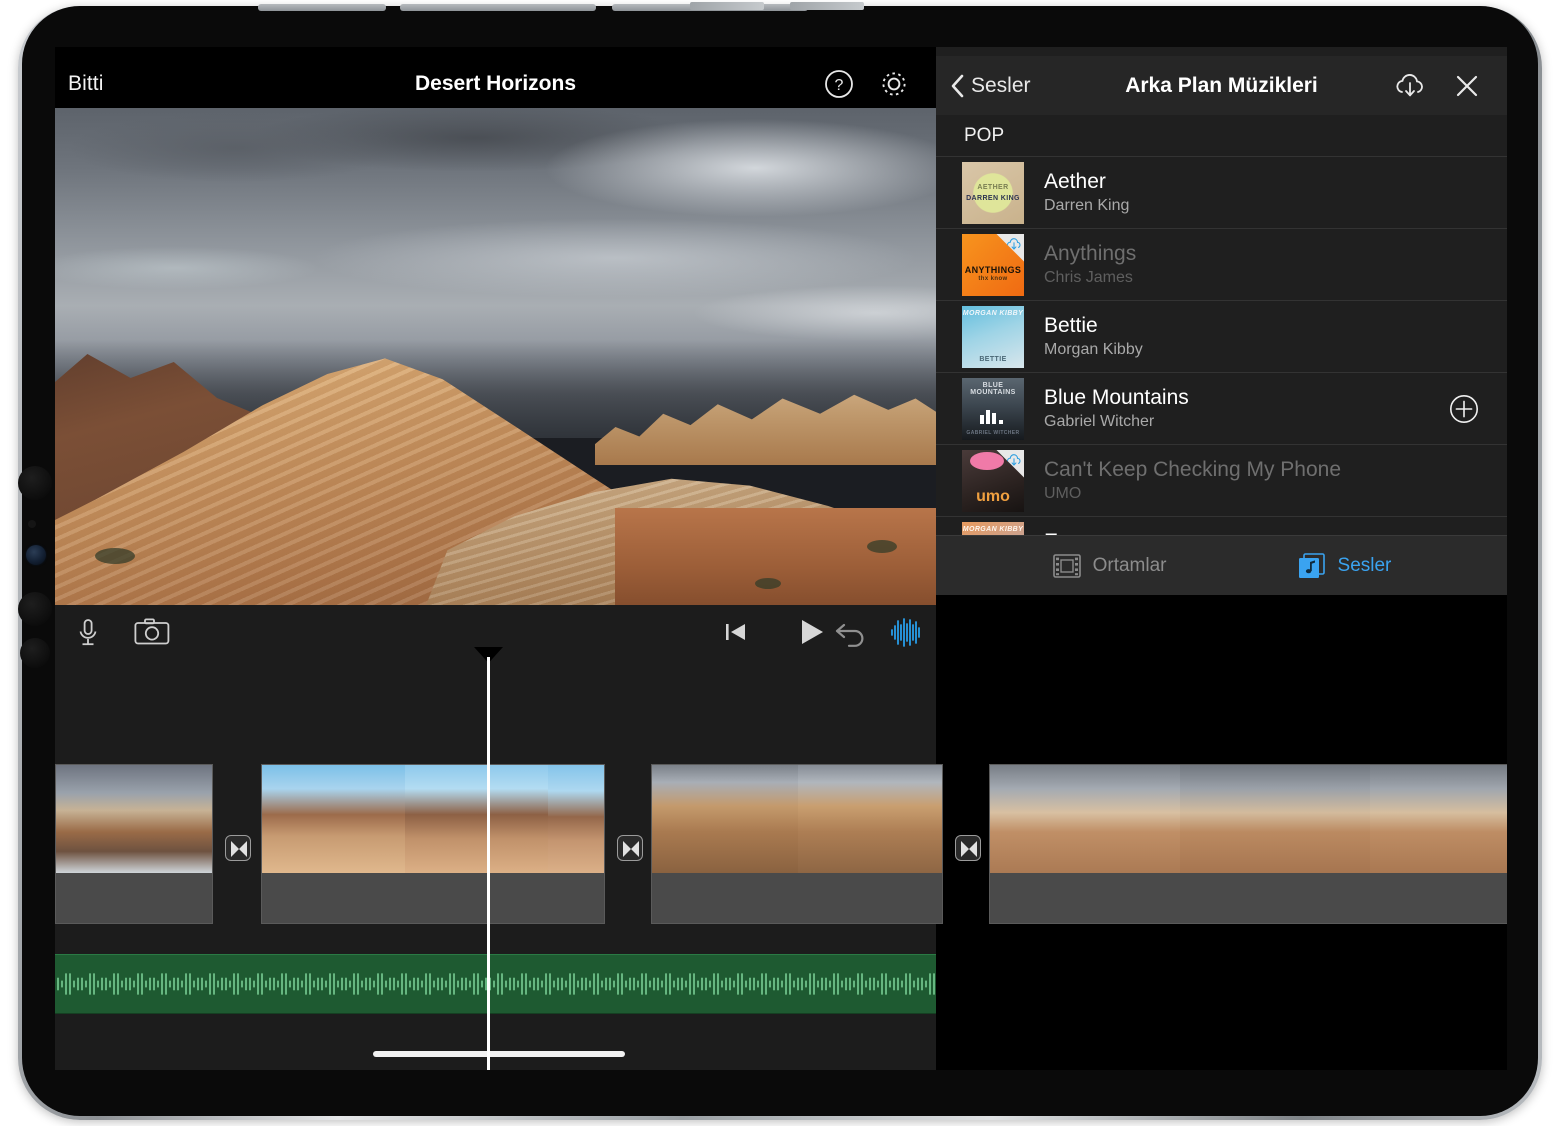 This screenshot has width=1560, height=1126. Describe the element at coordinates (488, 863) in the screenshot. I see `playhead` at that location.